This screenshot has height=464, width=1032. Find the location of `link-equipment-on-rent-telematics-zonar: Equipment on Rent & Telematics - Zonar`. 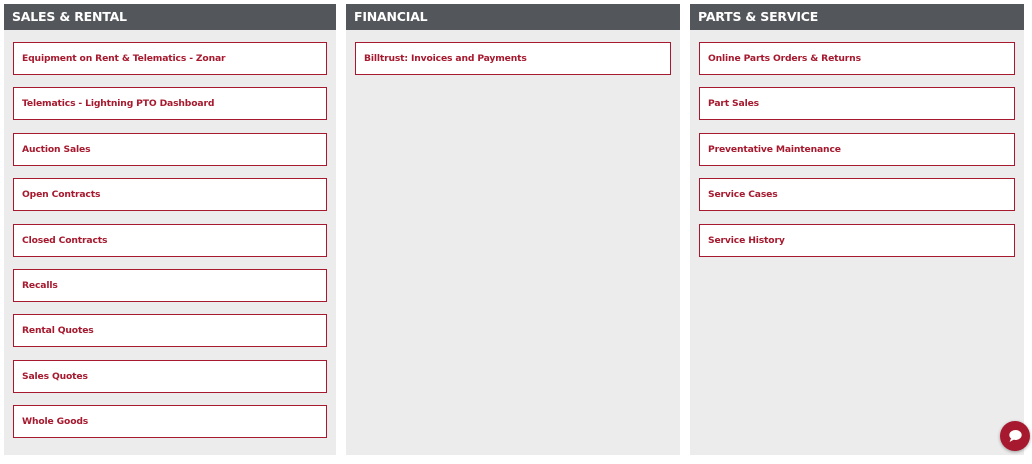

link-equipment-on-rent-telematics-zonar: Equipment on Rent & Telematics - Zonar is located at coordinates (170, 58).